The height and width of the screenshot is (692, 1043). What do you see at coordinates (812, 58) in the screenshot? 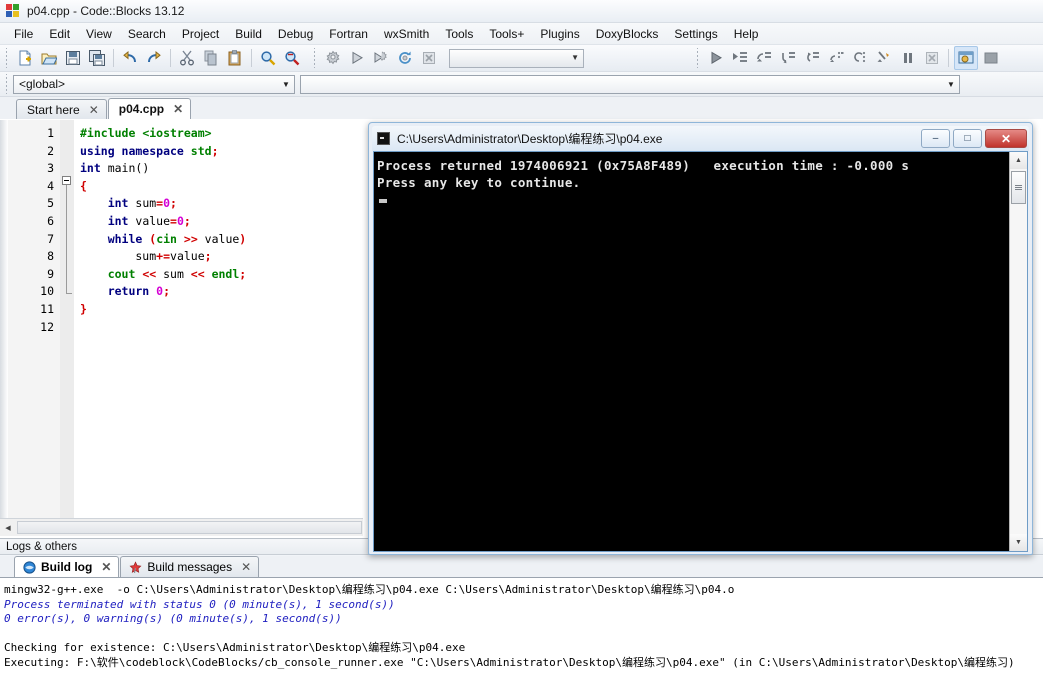
I see `step-out-icon` at bounding box center [812, 58].